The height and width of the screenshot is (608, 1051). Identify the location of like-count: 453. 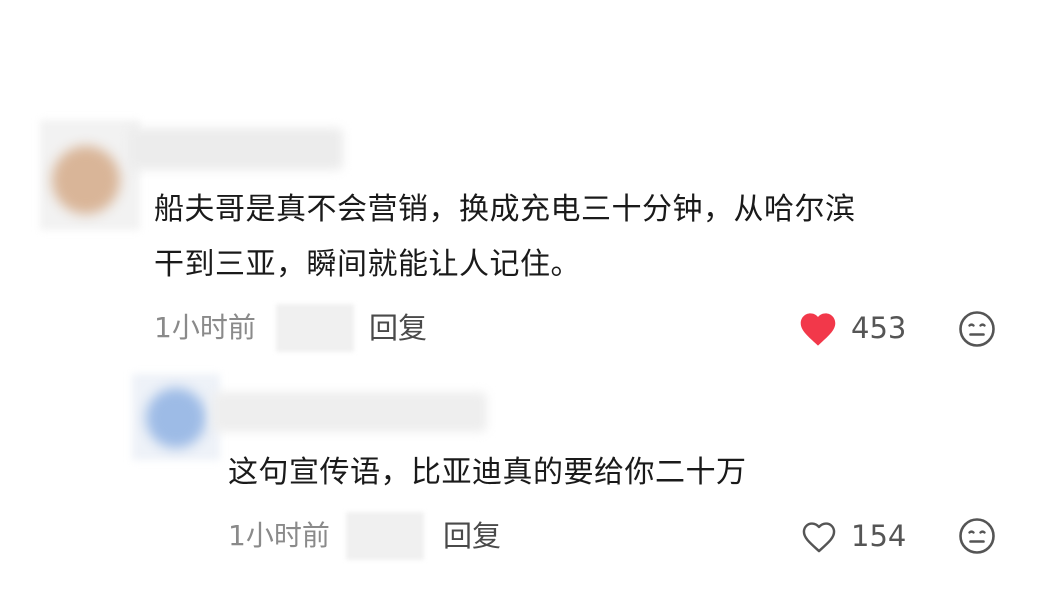
(879, 328).